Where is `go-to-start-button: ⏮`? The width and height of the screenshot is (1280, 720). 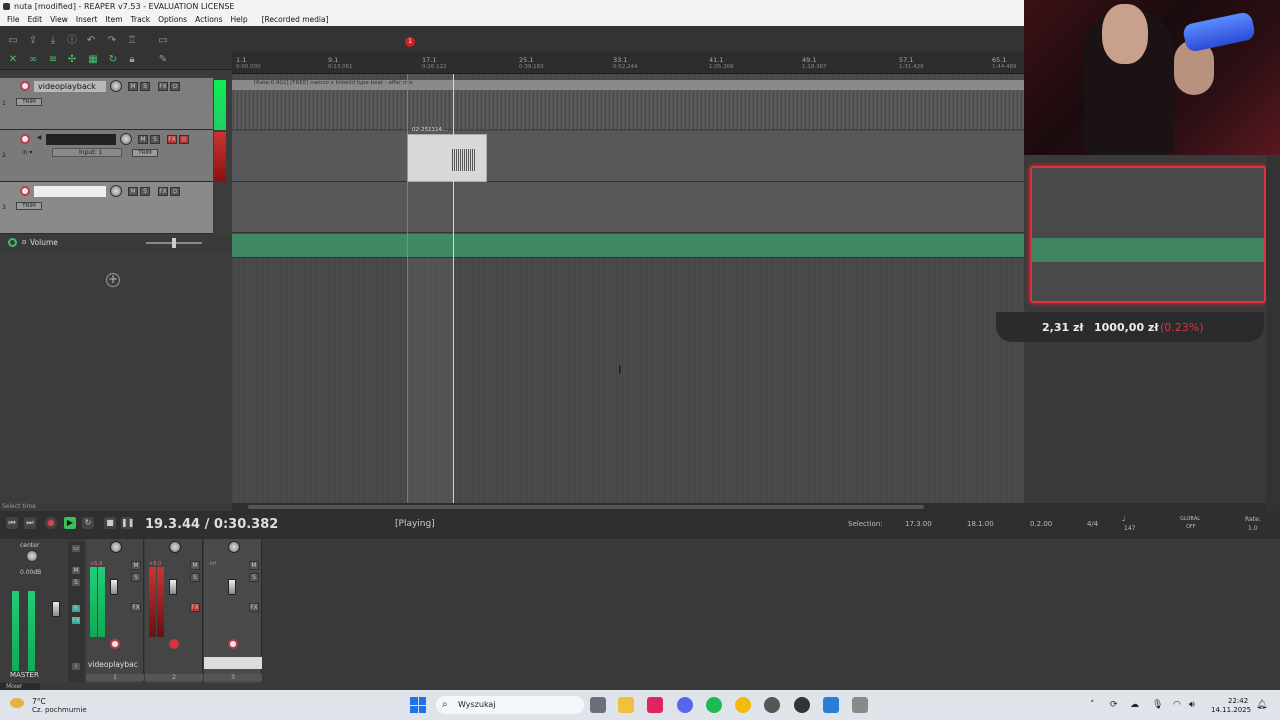
go-to-start-button: ⏮ is located at coordinates (12, 523).